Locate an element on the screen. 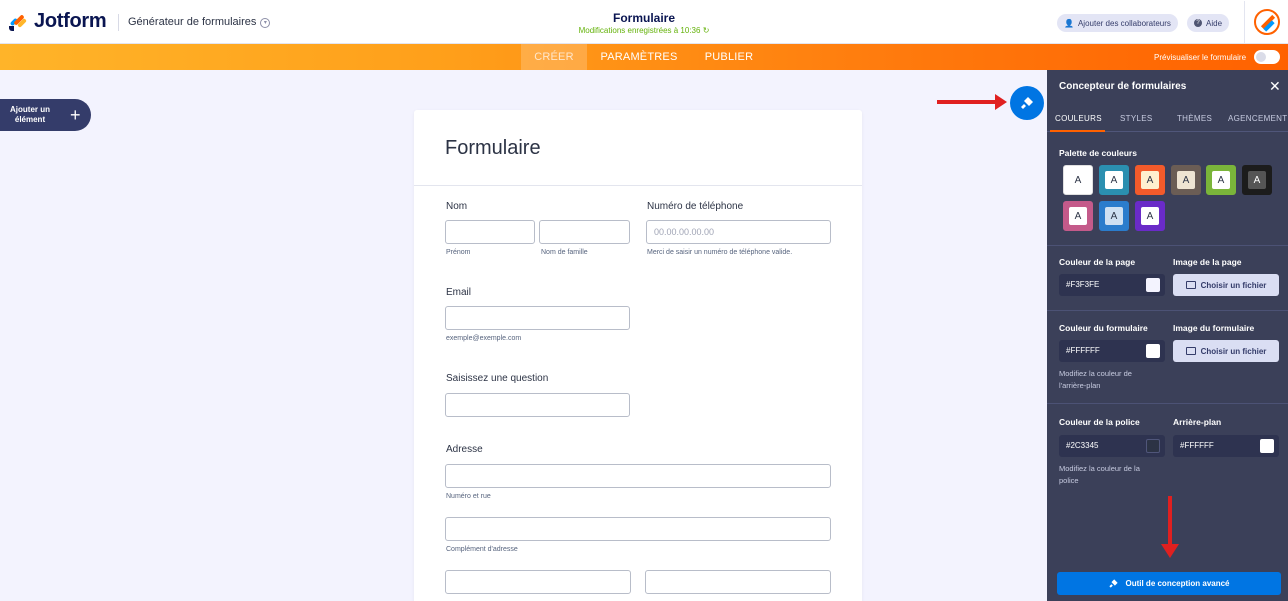  tab-themes: THÈMES is located at coordinates (1194, 118).